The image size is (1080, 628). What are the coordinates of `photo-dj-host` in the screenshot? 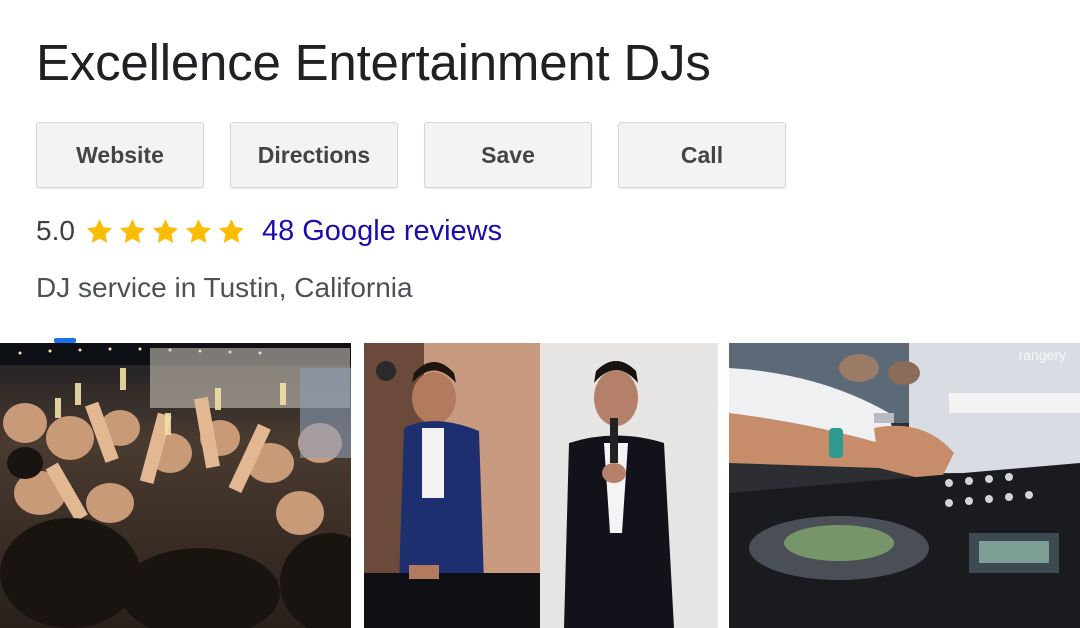 It's located at (541, 485).